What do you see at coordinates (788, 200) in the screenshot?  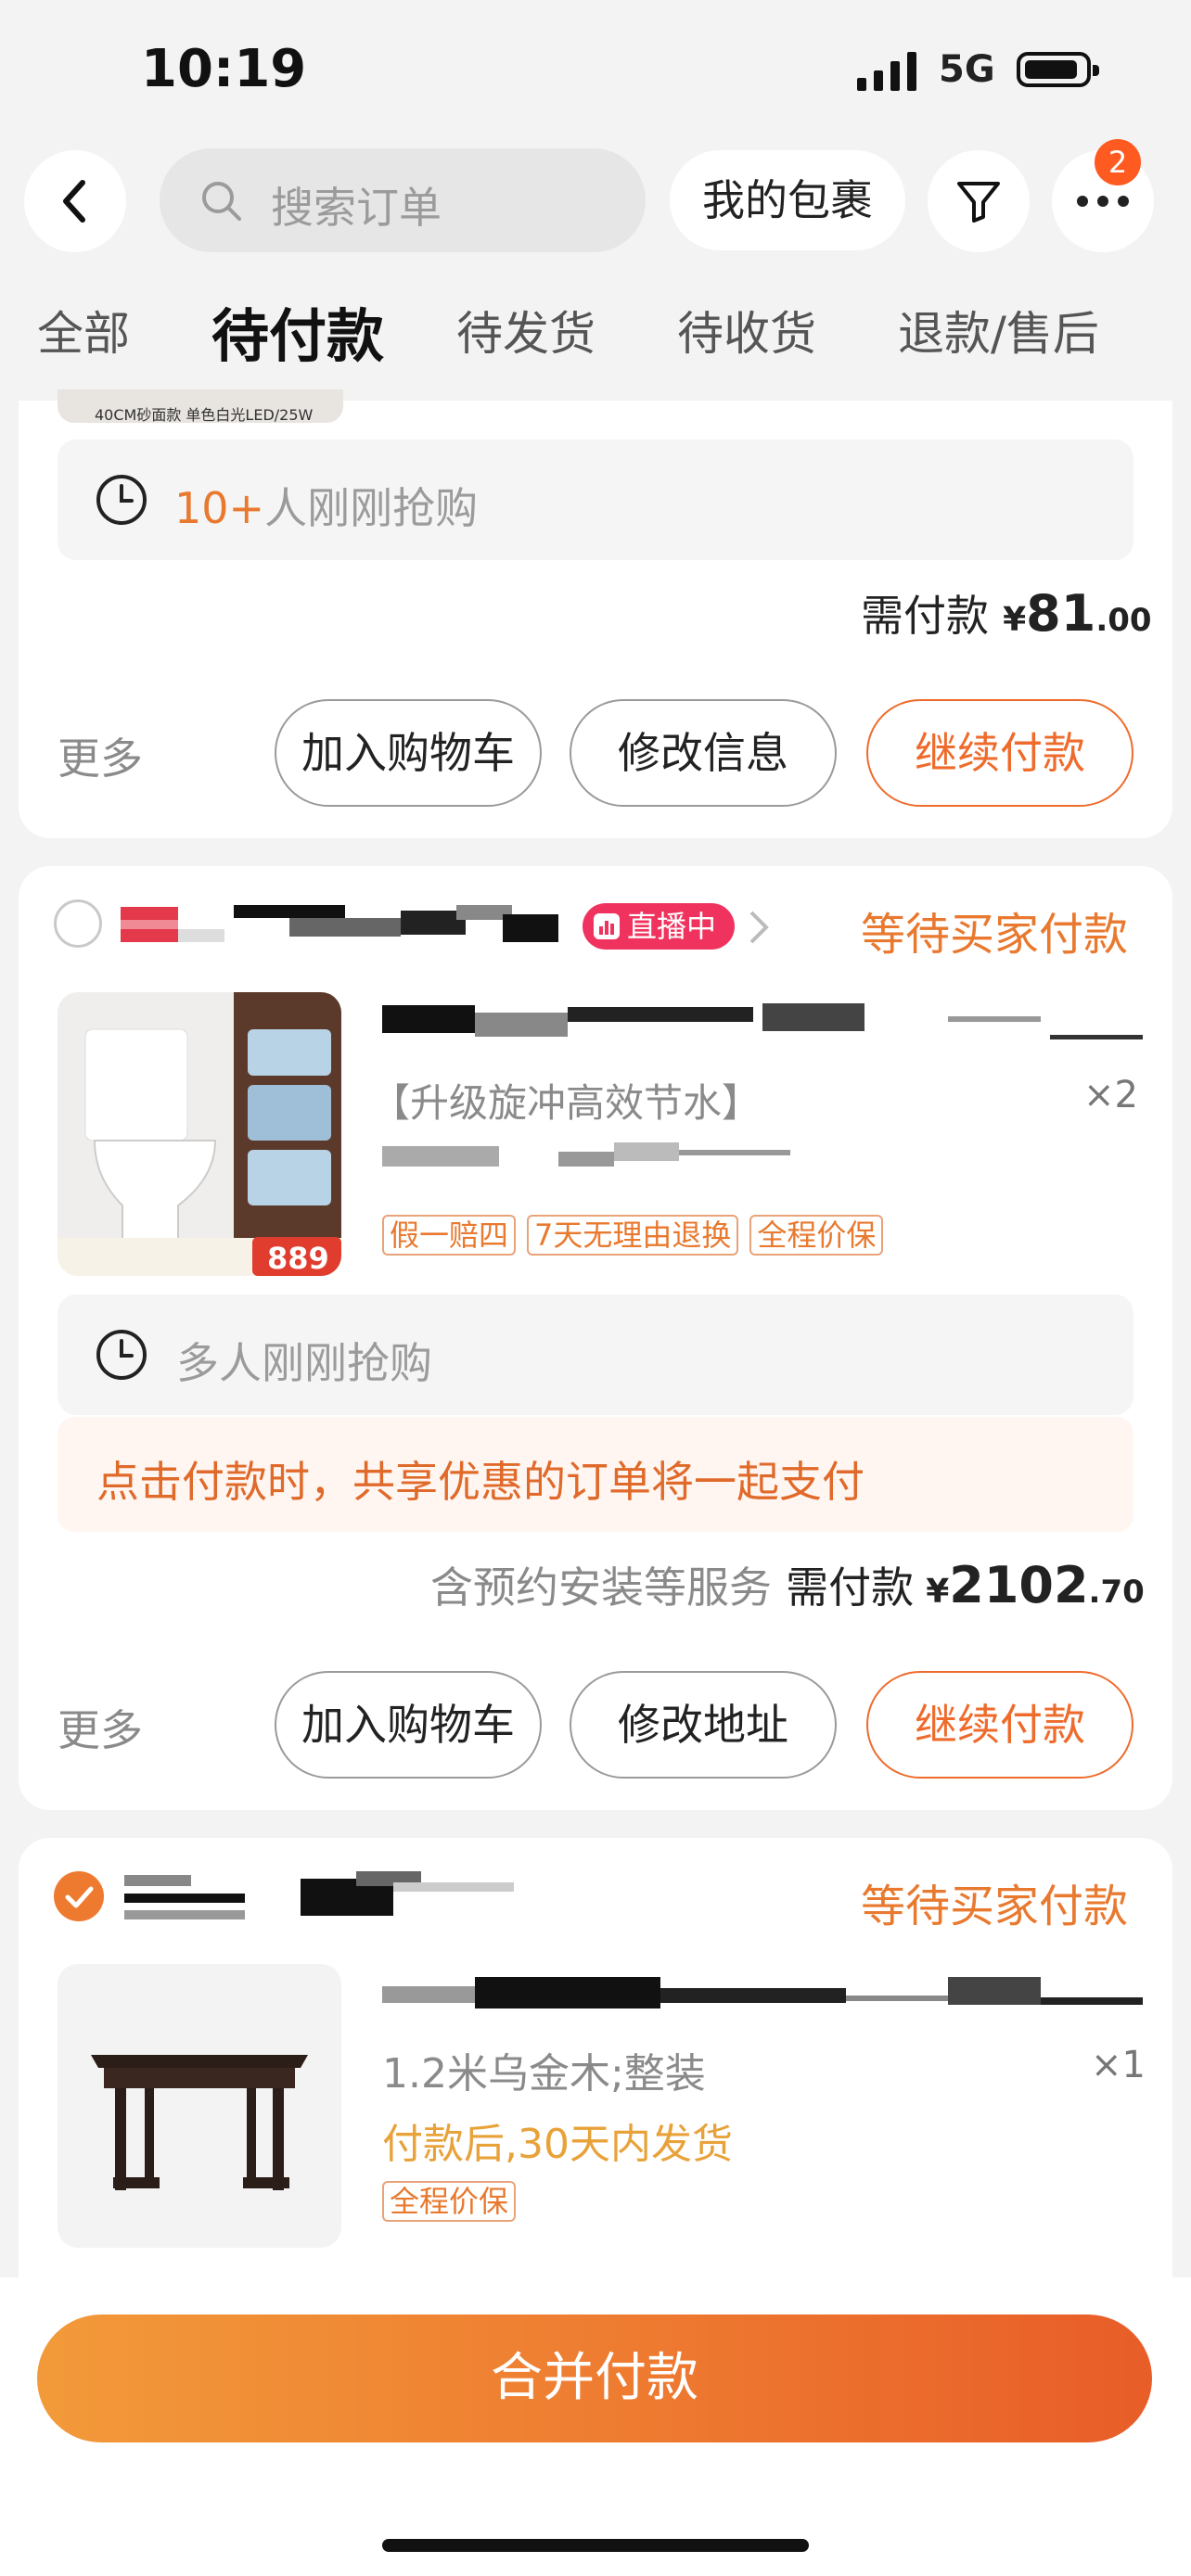 I see `my-packages-button: 我的包裹` at bounding box center [788, 200].